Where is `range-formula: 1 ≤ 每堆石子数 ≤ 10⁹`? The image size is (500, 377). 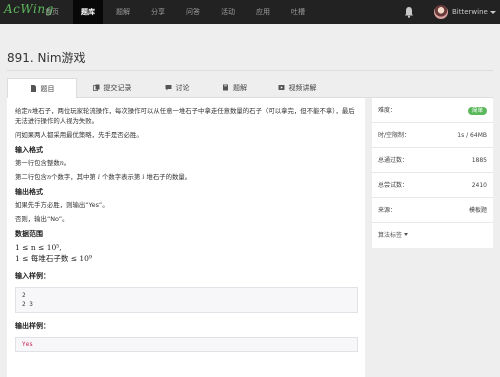 range-formula: 1 ≤ 每堆石子数 ≤ 10⁹ is located at coordinates (53, 258).